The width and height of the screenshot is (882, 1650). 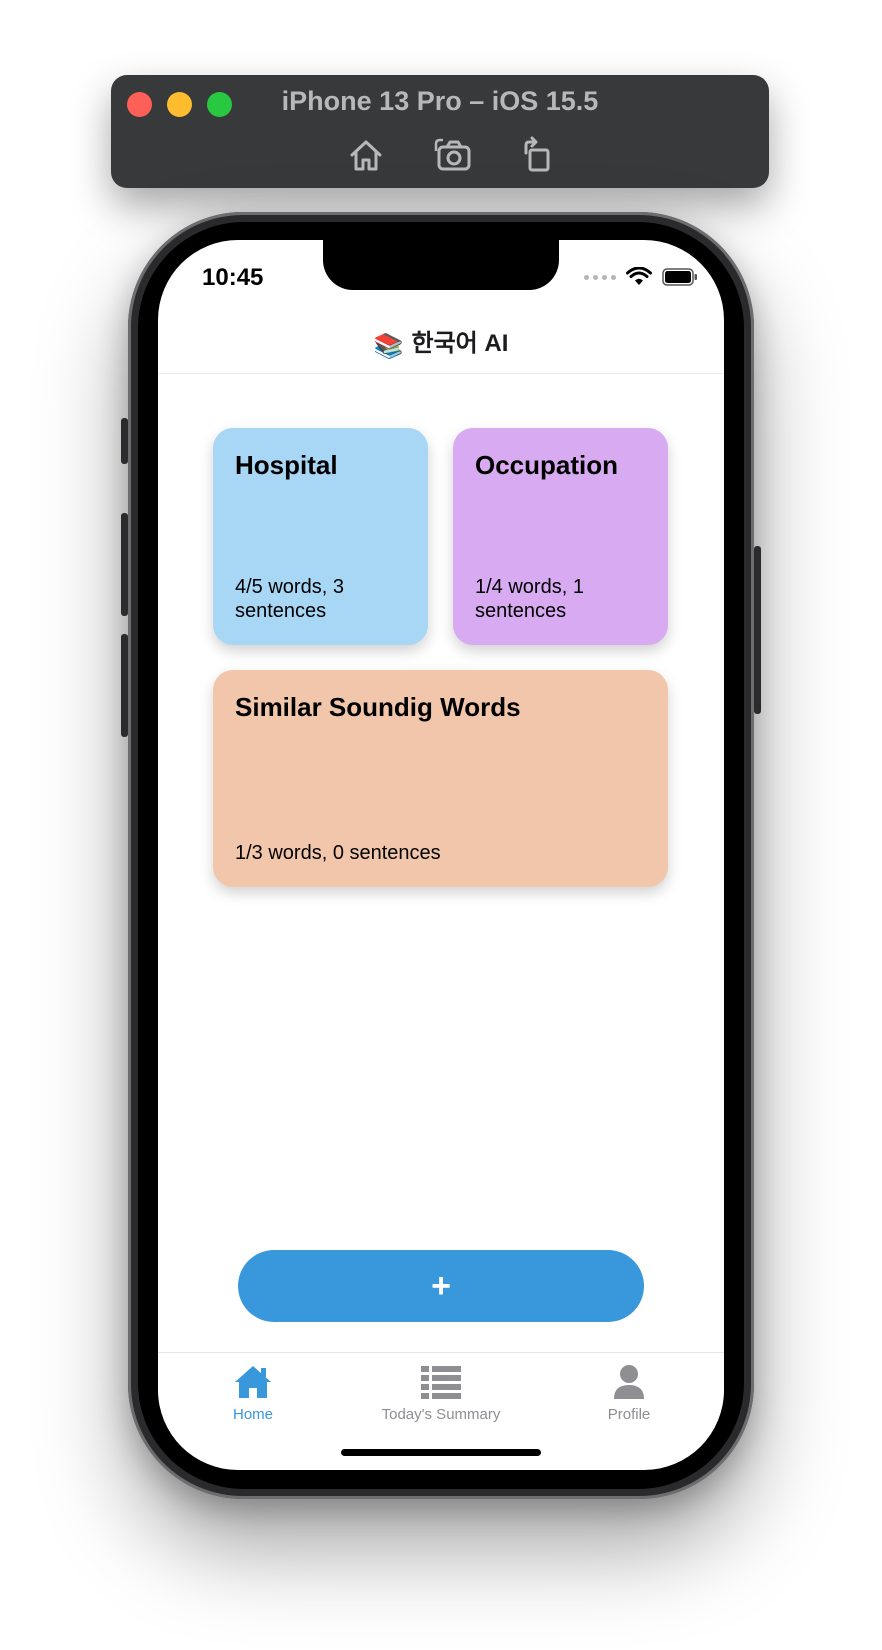 What do you see at coordinates (124, 685) in the screenshot?
I see `volume-down-button` at bounding box center [124, 685].